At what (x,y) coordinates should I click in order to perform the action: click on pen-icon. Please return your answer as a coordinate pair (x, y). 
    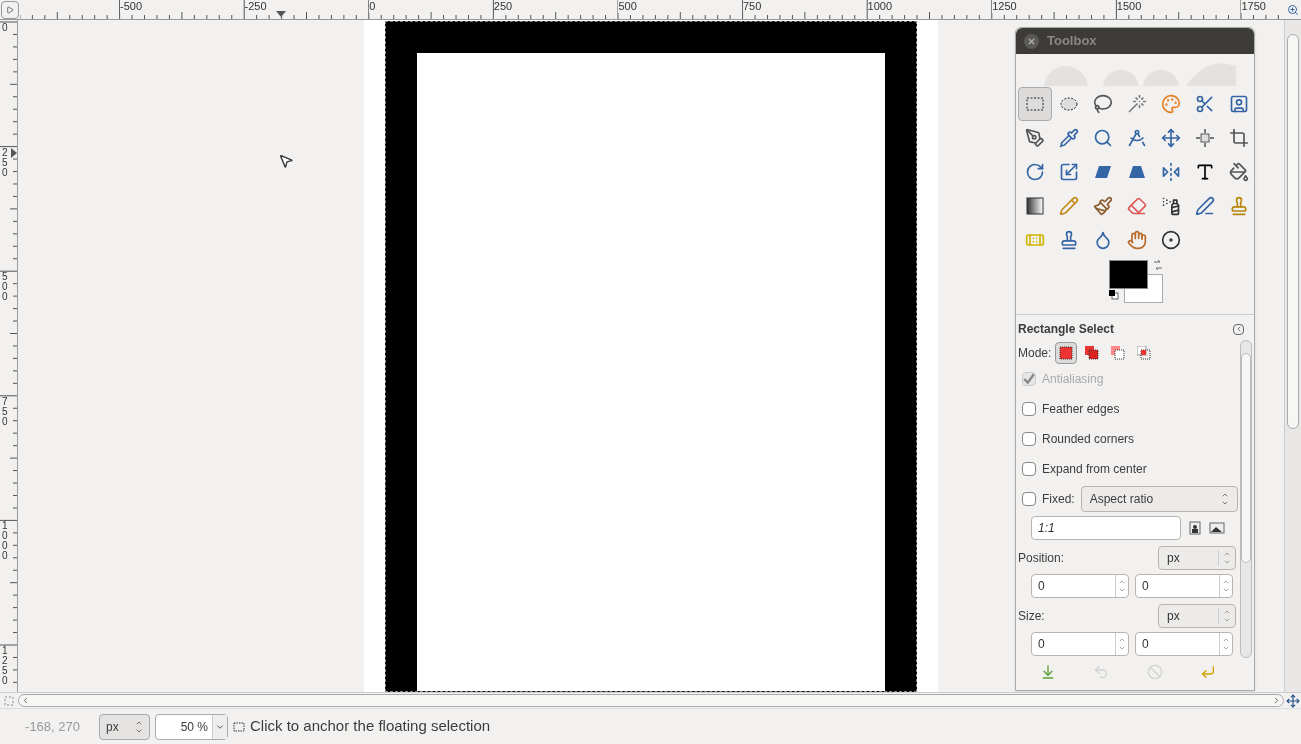
    Looking at the image, I should click on (1205, 206).